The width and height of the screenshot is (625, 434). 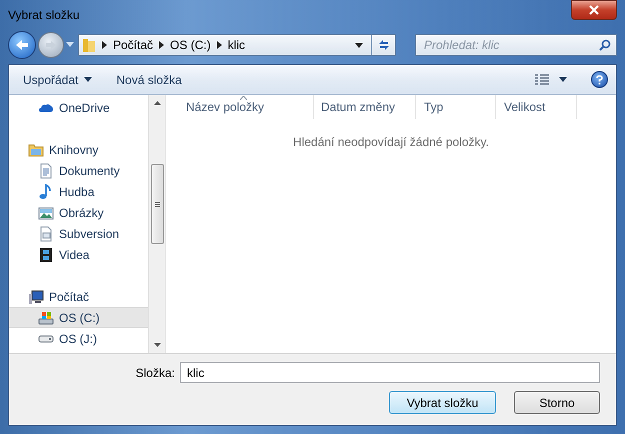 I want to click on help-button, so click(x=599, y=79).